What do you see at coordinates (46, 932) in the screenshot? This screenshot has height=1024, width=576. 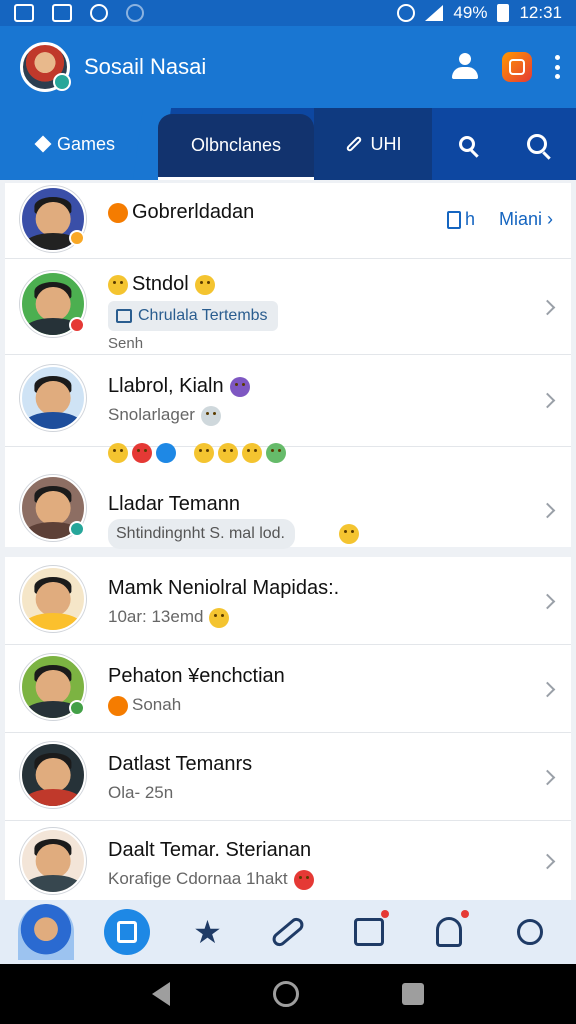 I see `nav-profile` at bounding box center [46, 932].